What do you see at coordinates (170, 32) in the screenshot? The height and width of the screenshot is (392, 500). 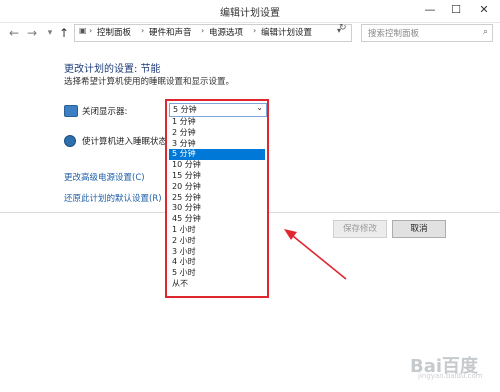 I see `breadcrumb-hardware-sound: 硬件和声音` at bounding box center [170, 32].